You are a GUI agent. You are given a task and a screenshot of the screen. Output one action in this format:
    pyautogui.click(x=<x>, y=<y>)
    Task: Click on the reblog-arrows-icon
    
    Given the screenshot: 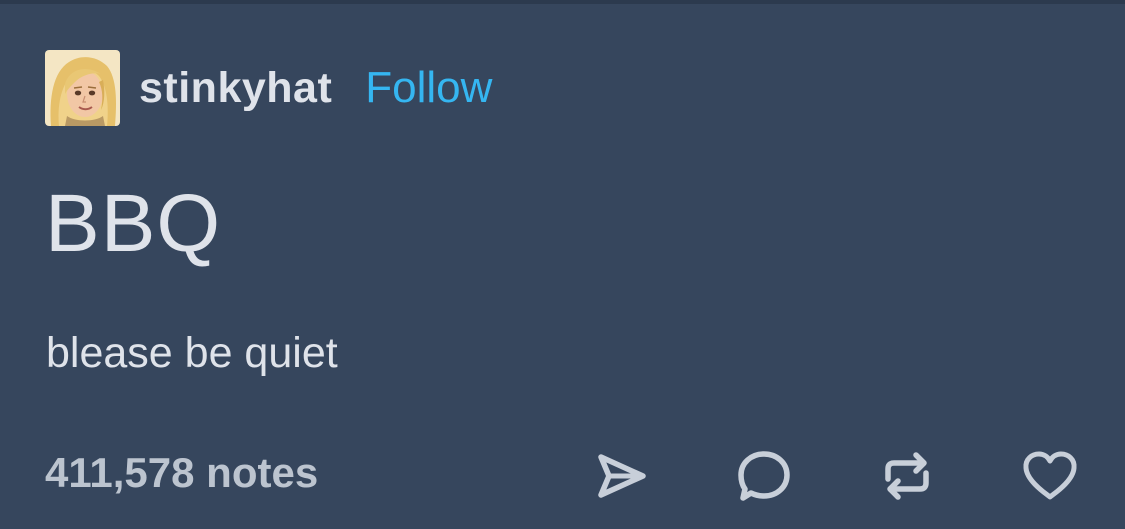 What is the action you would take?
    pyautogui.click(x=907, y=476)
    